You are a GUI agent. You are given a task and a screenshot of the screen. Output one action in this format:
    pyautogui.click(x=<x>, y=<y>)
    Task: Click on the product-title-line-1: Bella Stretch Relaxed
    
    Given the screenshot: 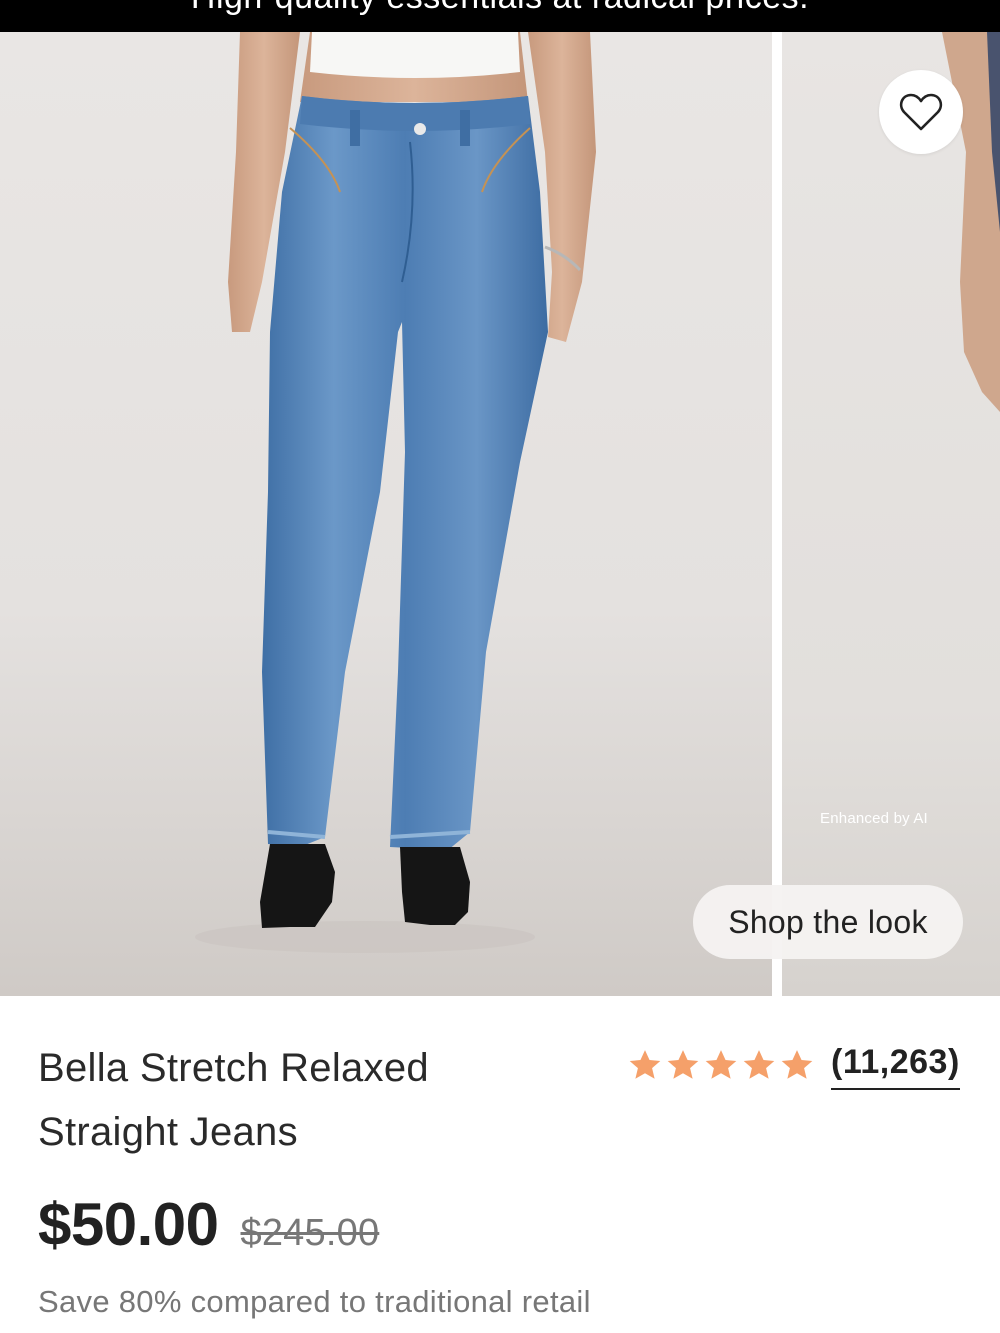 What is the action you would take?
    pyautogui.click(x=233, y=1068)
    